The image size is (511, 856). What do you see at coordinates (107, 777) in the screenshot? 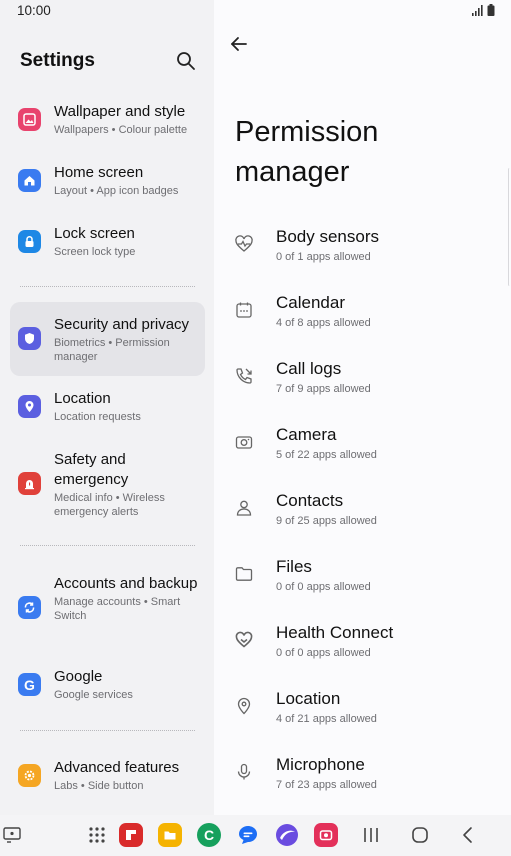
I see `menu-item-advanced-features: Advanced features Labs • Side button` at bounding box center [107, 777].